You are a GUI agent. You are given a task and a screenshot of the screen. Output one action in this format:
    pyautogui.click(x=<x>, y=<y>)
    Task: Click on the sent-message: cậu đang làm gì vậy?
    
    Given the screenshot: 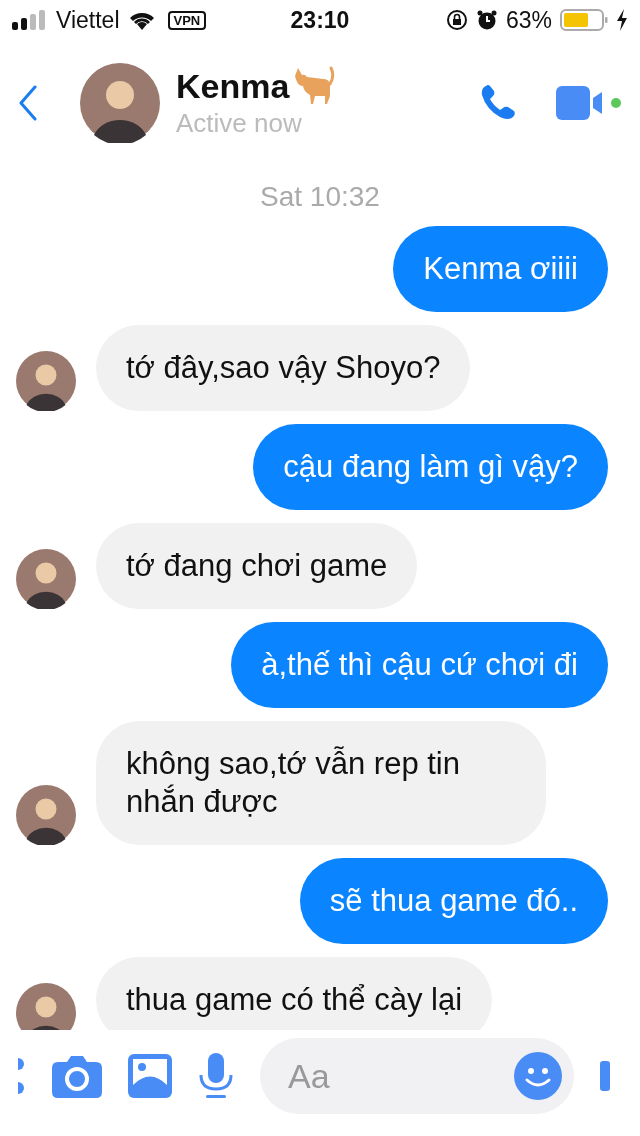 What is the action you would take?
    pyautogui.click(x=430, y=467)
    